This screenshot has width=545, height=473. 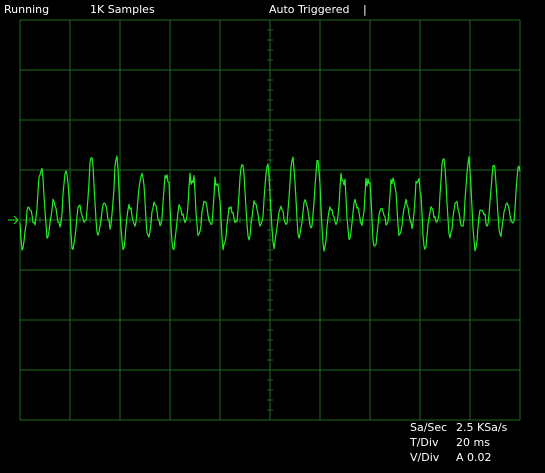 What do you see at coordinates (482, 427) in the screenshot?
I see `sample-rate-value: 2.5 KSa/s` at bounding box center [482, 427].